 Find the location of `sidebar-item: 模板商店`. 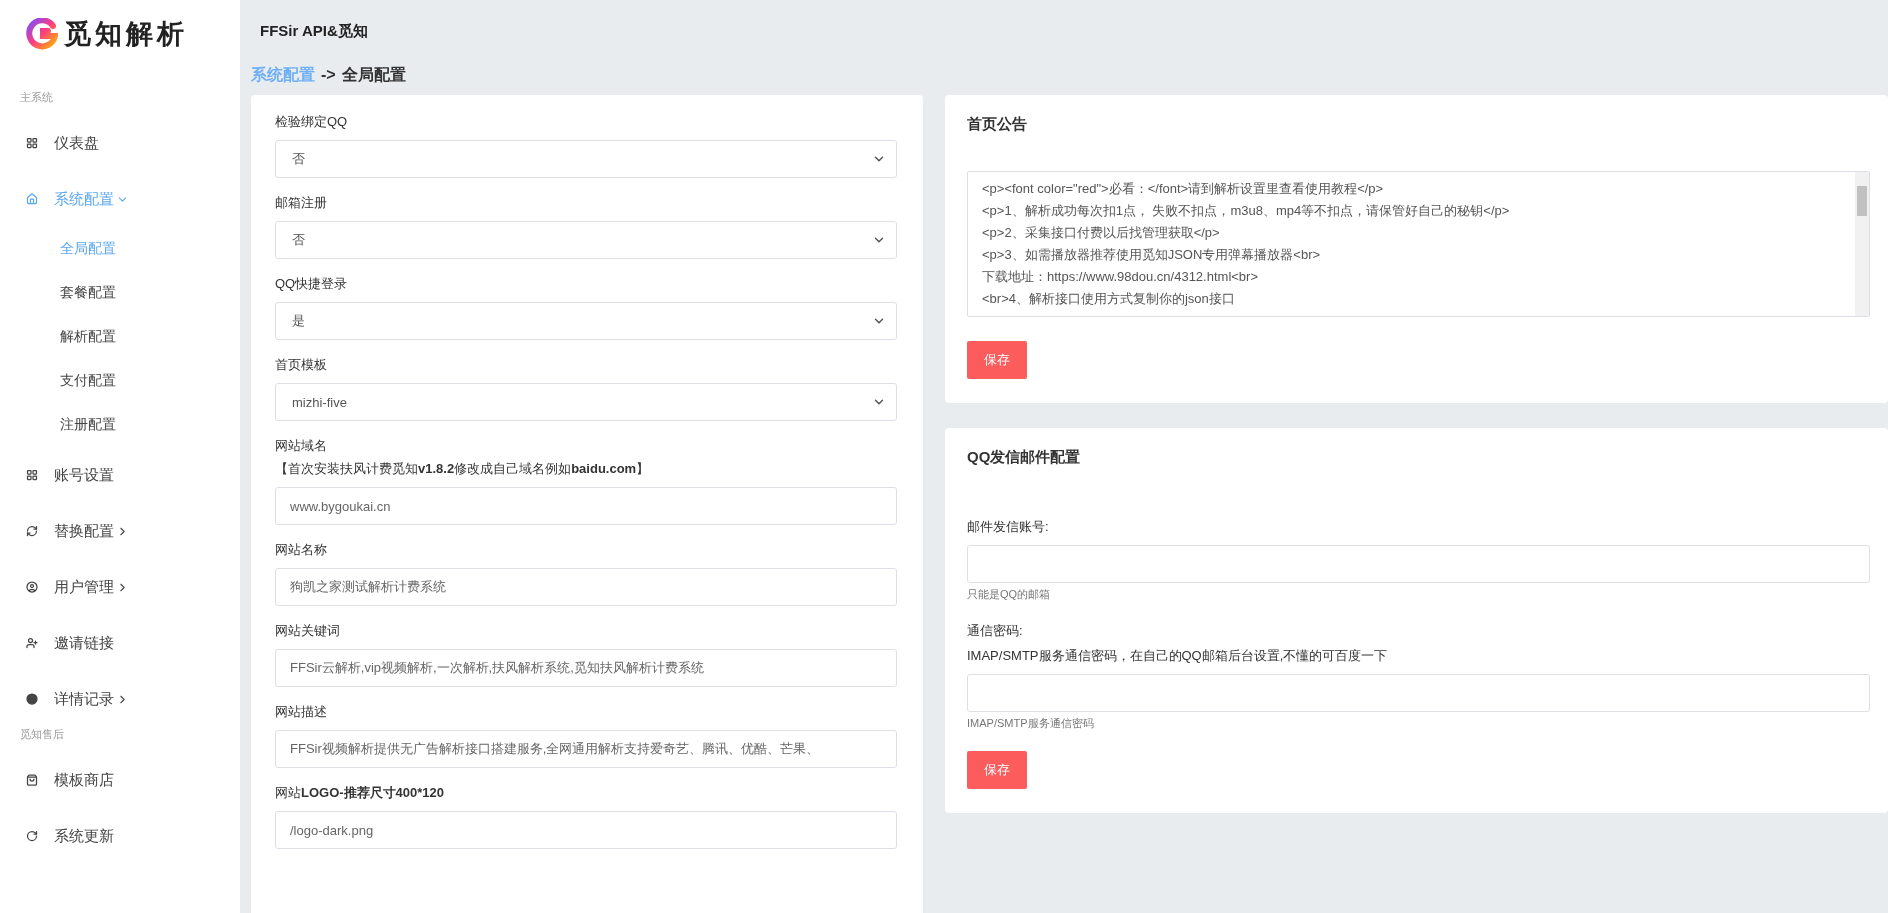

sidebar-item: 模板商店 is located at coordinates (120, 780).